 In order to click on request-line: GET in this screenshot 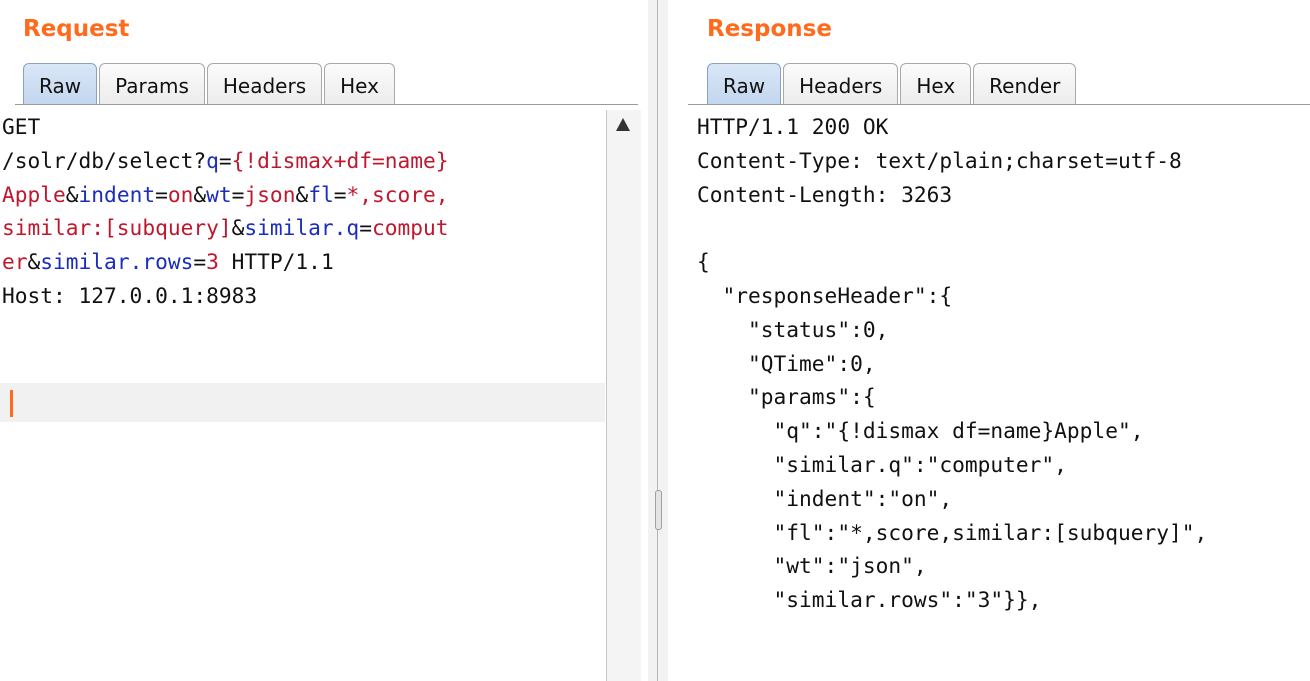, I will do `click(304, 127)`.